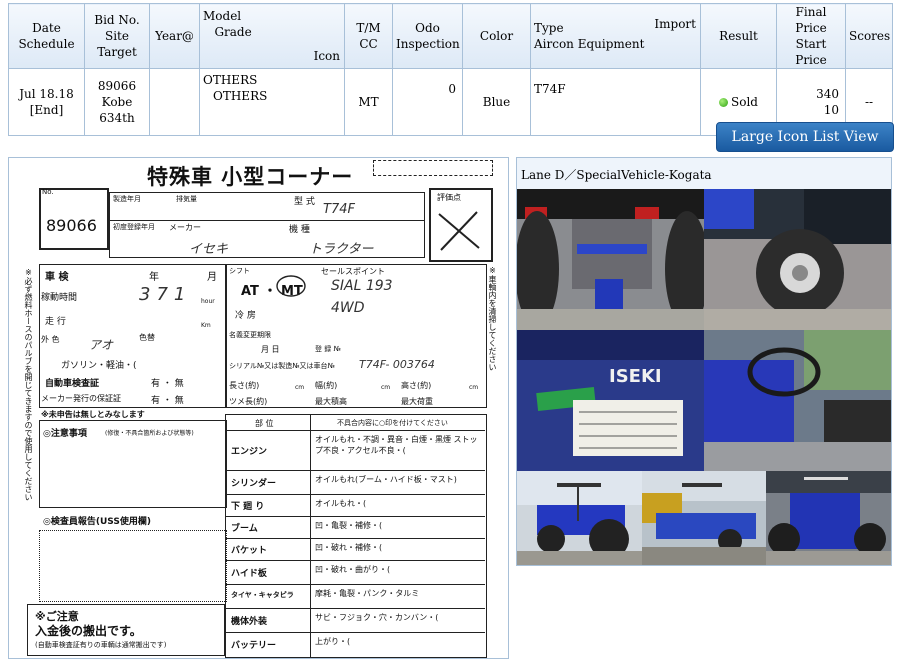  What do you see at coordinates (811, 36) in the screenshot?
I see `col-price: Final Price Start Price` at bounding box center [811, 36].